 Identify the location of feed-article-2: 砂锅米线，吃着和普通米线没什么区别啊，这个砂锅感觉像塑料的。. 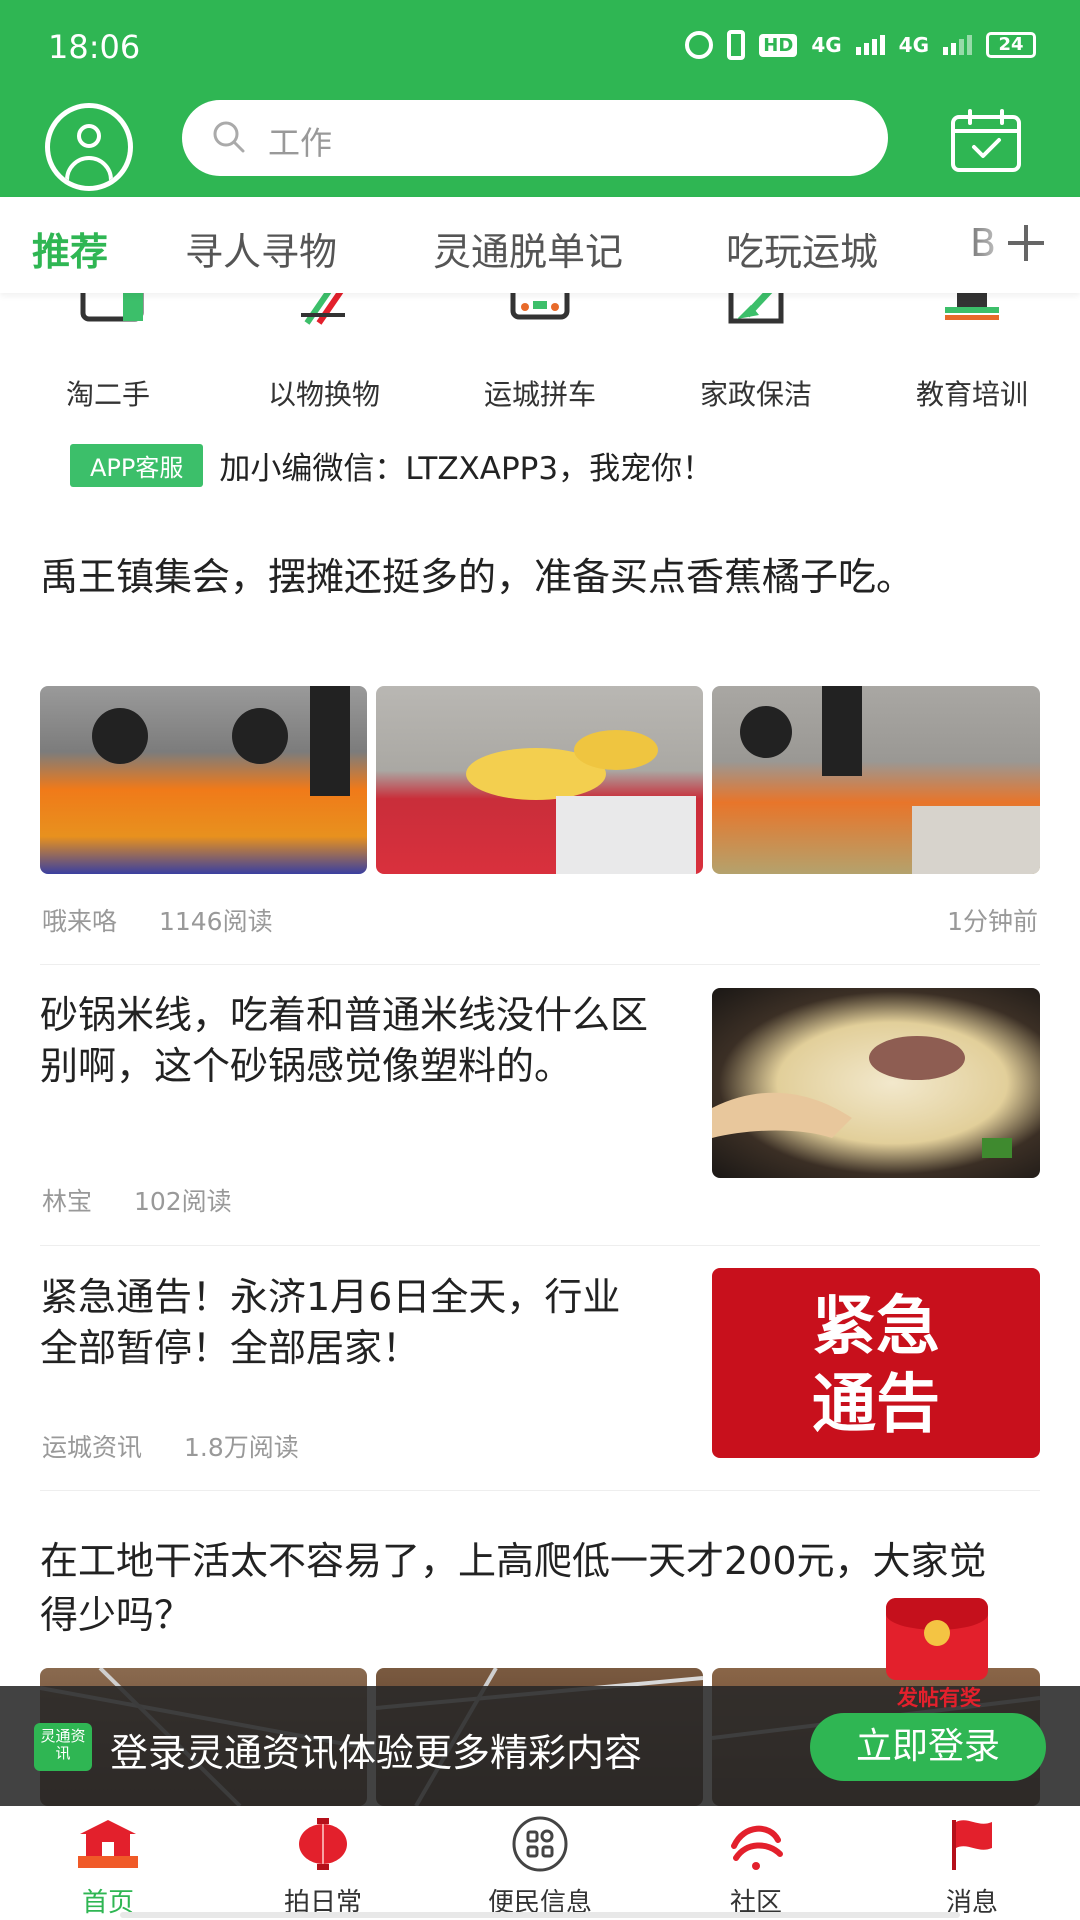
(345, 1041).